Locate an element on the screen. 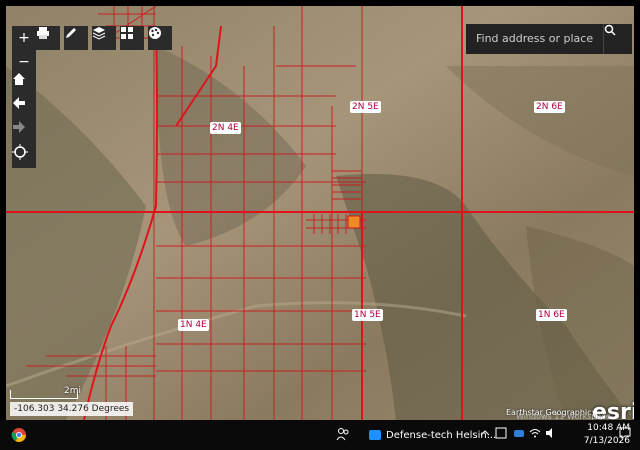  home-button is located at coordinates (24, 84).